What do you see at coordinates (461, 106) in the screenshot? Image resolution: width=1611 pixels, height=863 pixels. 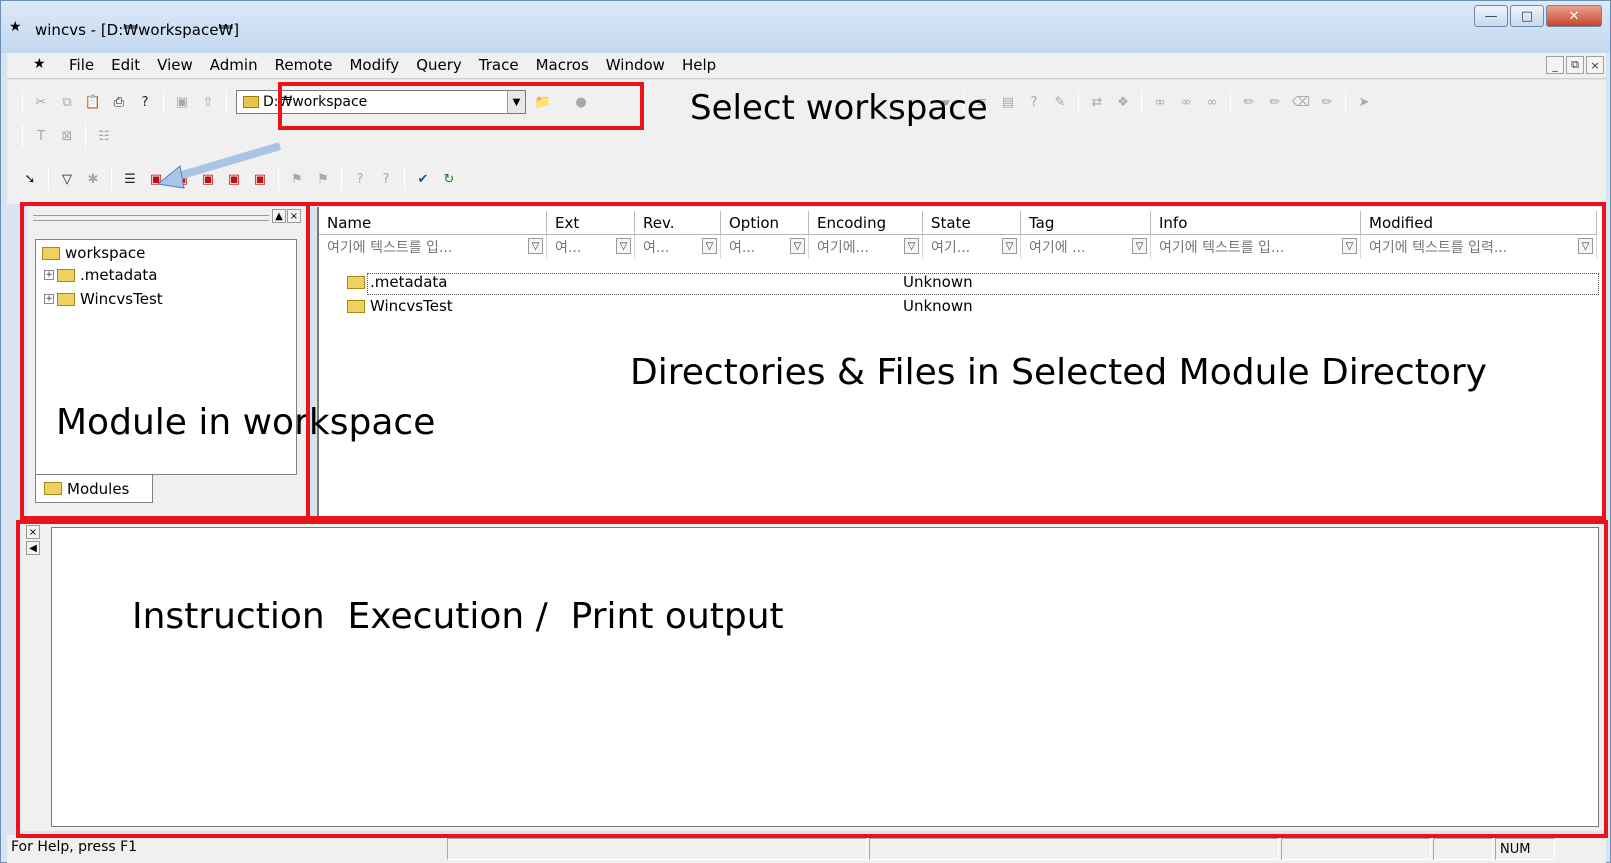 I see `annotation-box-workspace` at bounding box center [461, 106].